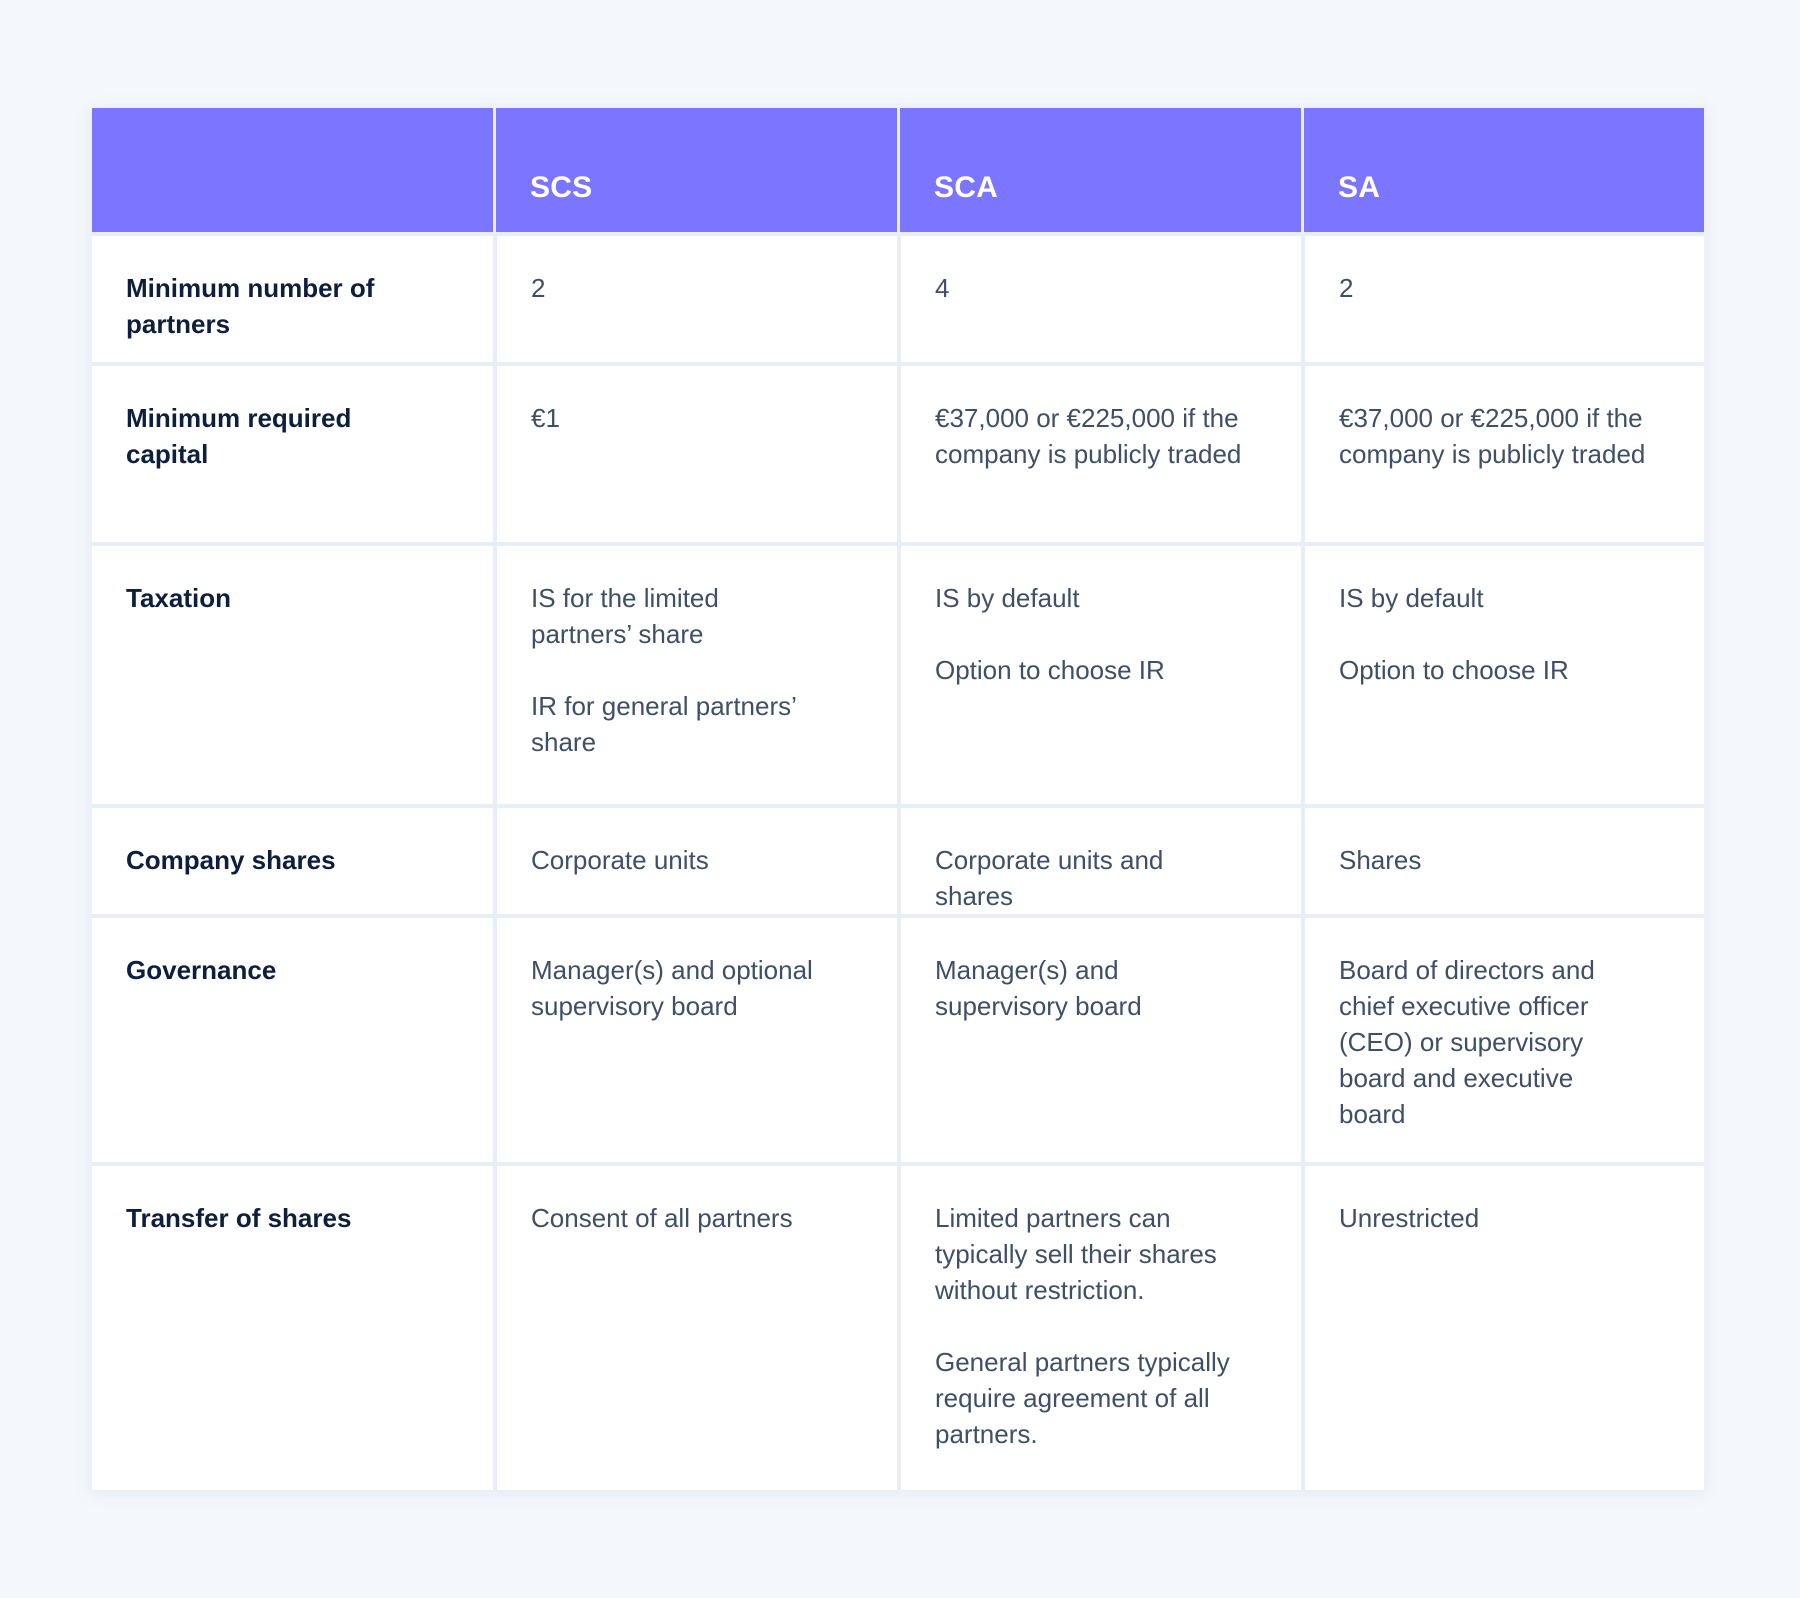 The height and width of the screenshot is (1598, 1800). Describe the element at coordinates (292, 1328) in the screenshot. I see `row-label: Transfer of shares` at that location.